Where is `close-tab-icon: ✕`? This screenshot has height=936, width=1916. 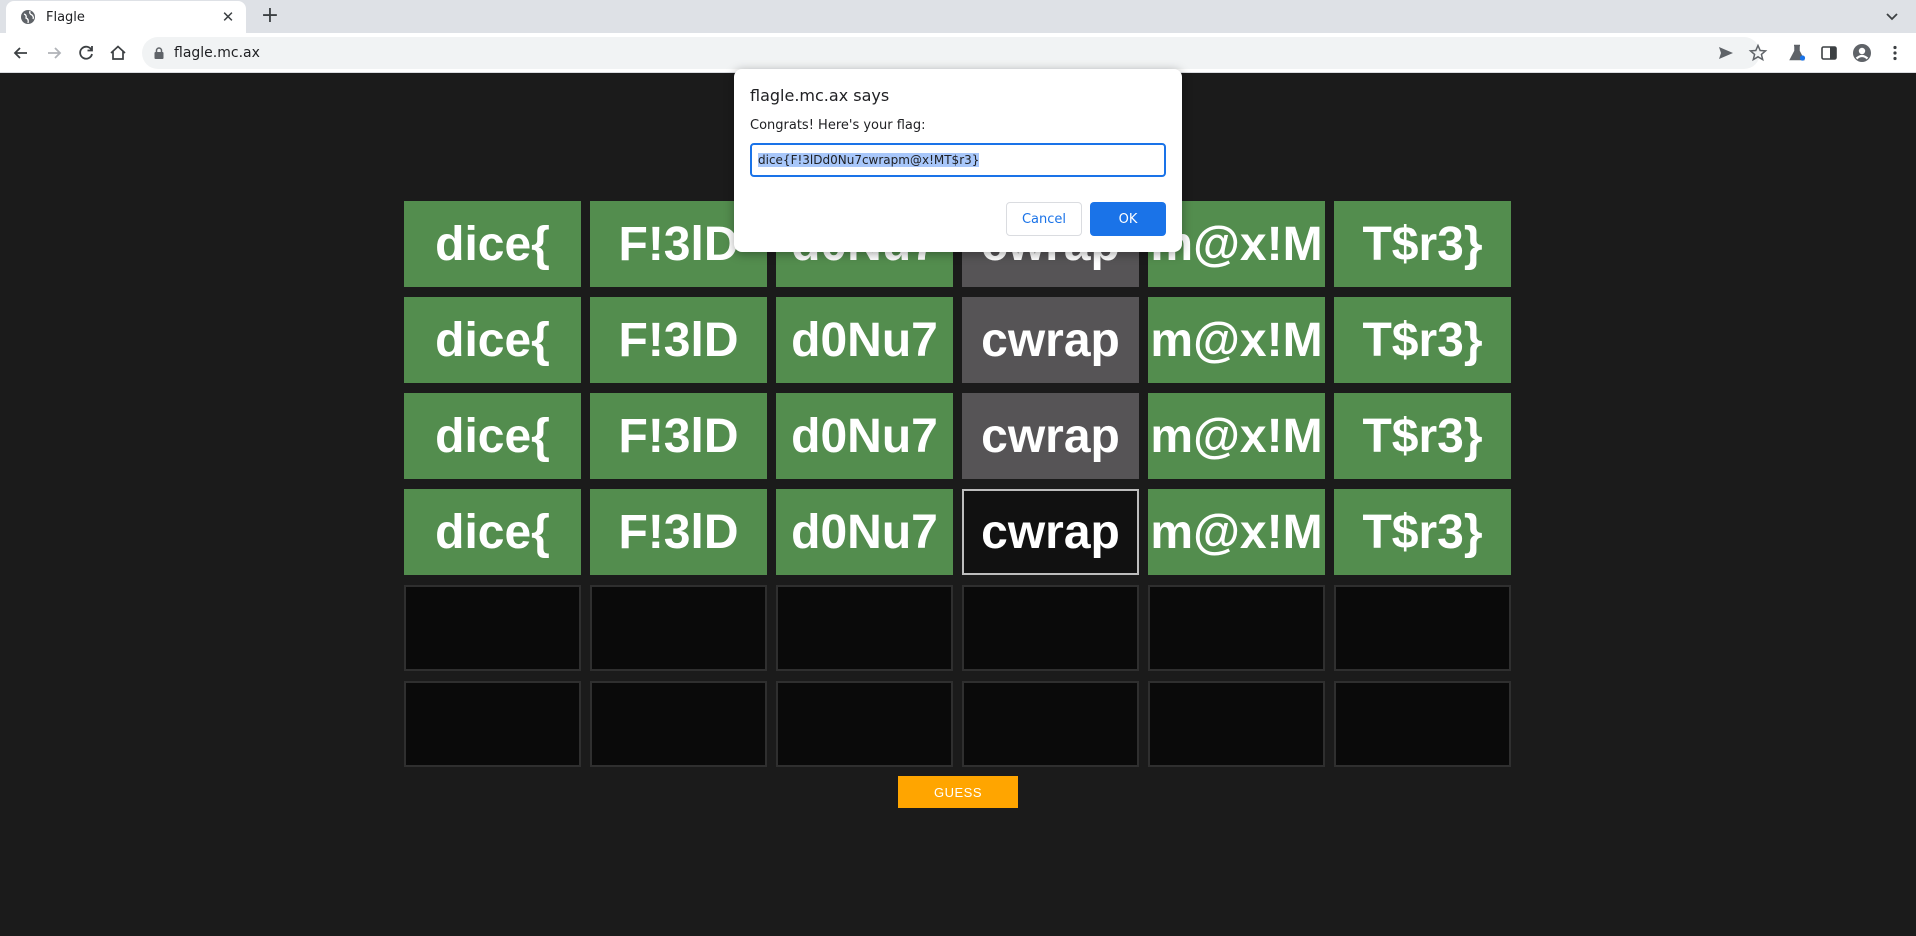
close-tab-icon: ✕ is located at coordinates (228, 17).